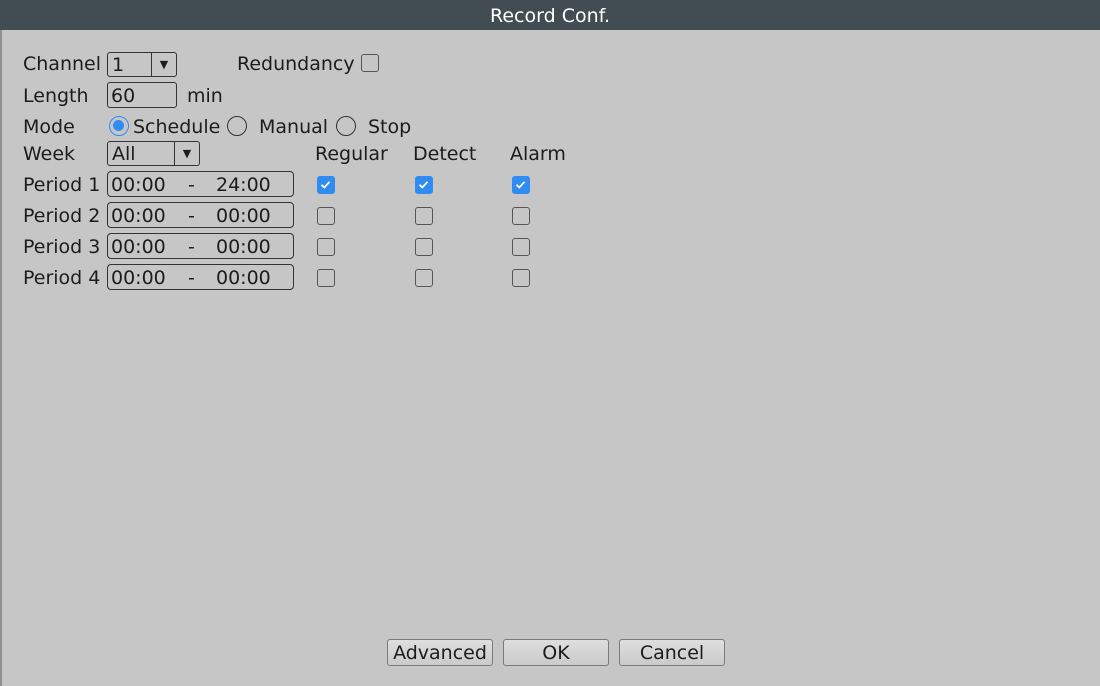 The width and height of the screenshot is (1100, 686). Describe the element at coordinates (142, 64) in the screenshot. I see `channel-select: 1 ▼` at that location.